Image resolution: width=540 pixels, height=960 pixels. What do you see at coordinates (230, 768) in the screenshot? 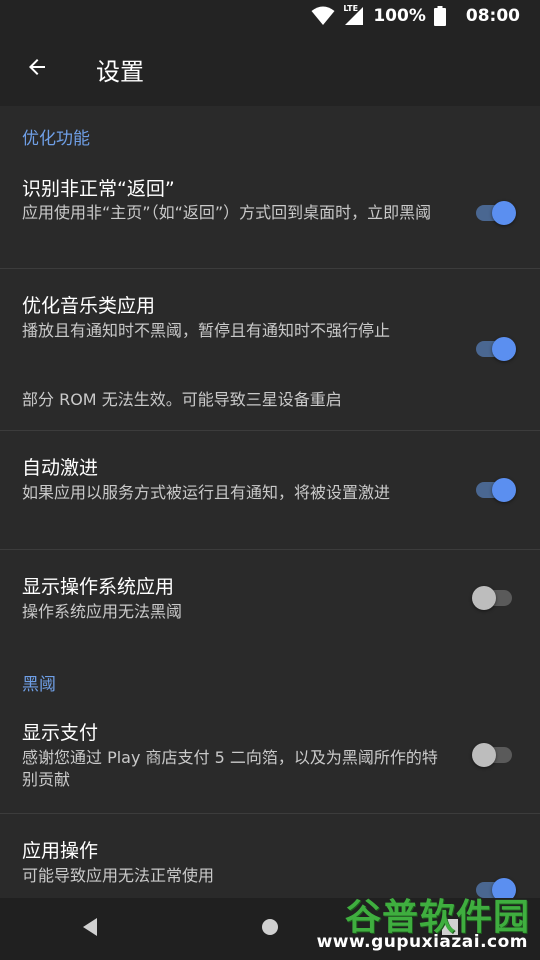
I see `pref-summary: 感谢您通过 Play 商店支付 5 二向箔，以及为黑阈所作的特别贡献` at bounding box center [230, 768].